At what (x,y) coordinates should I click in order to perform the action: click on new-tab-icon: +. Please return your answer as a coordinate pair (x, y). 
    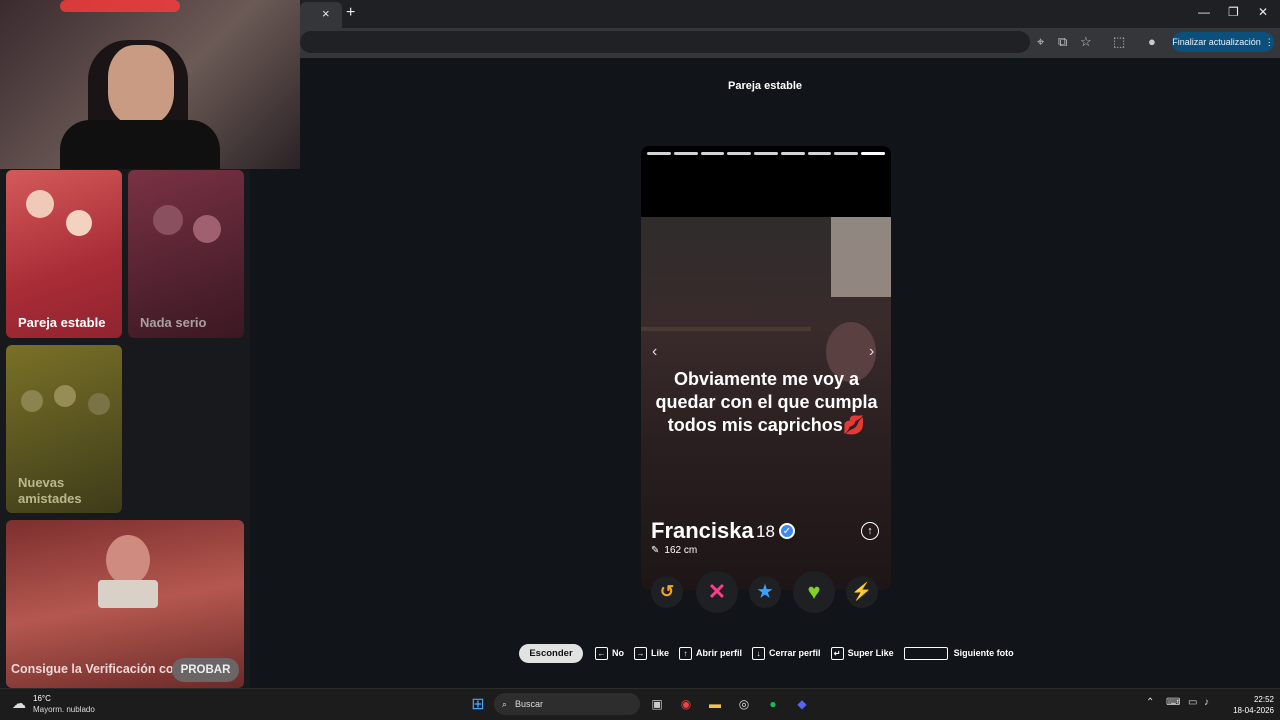
    Looking at the image, I should click on (350, 13).